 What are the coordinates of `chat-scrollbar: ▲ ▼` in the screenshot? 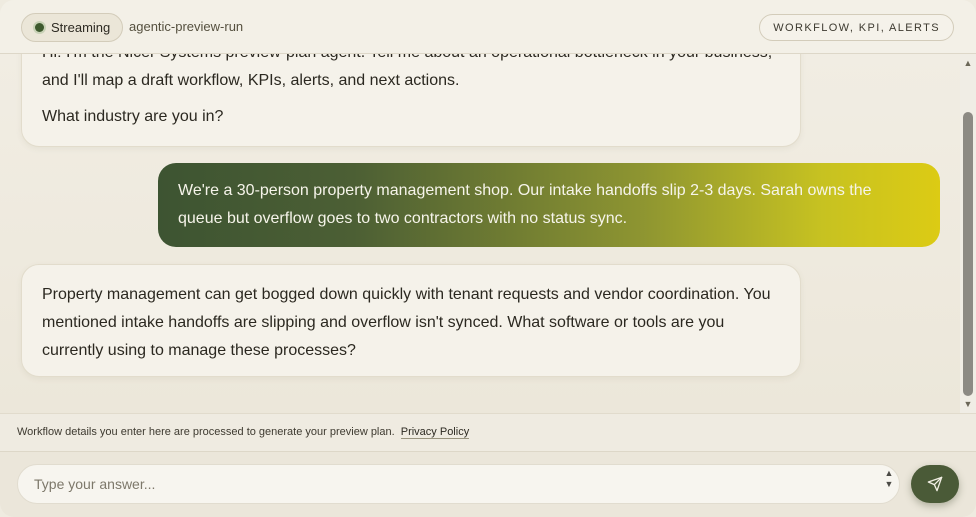 It's located at (968, 233).